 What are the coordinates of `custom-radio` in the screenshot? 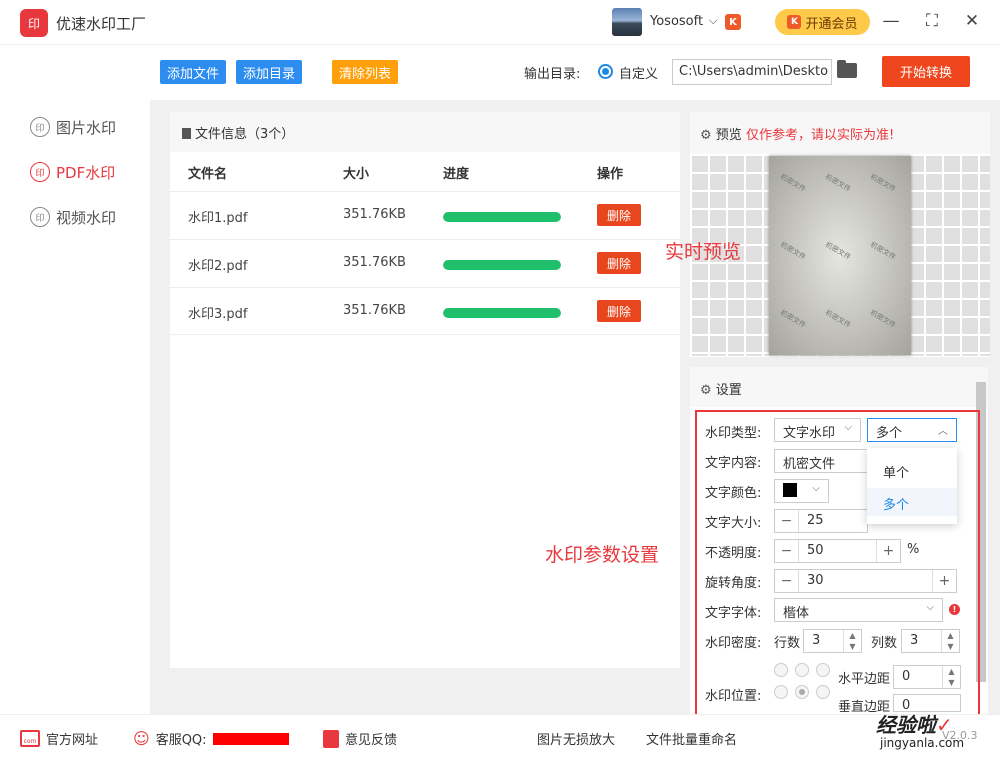 It's located at (605, 71).